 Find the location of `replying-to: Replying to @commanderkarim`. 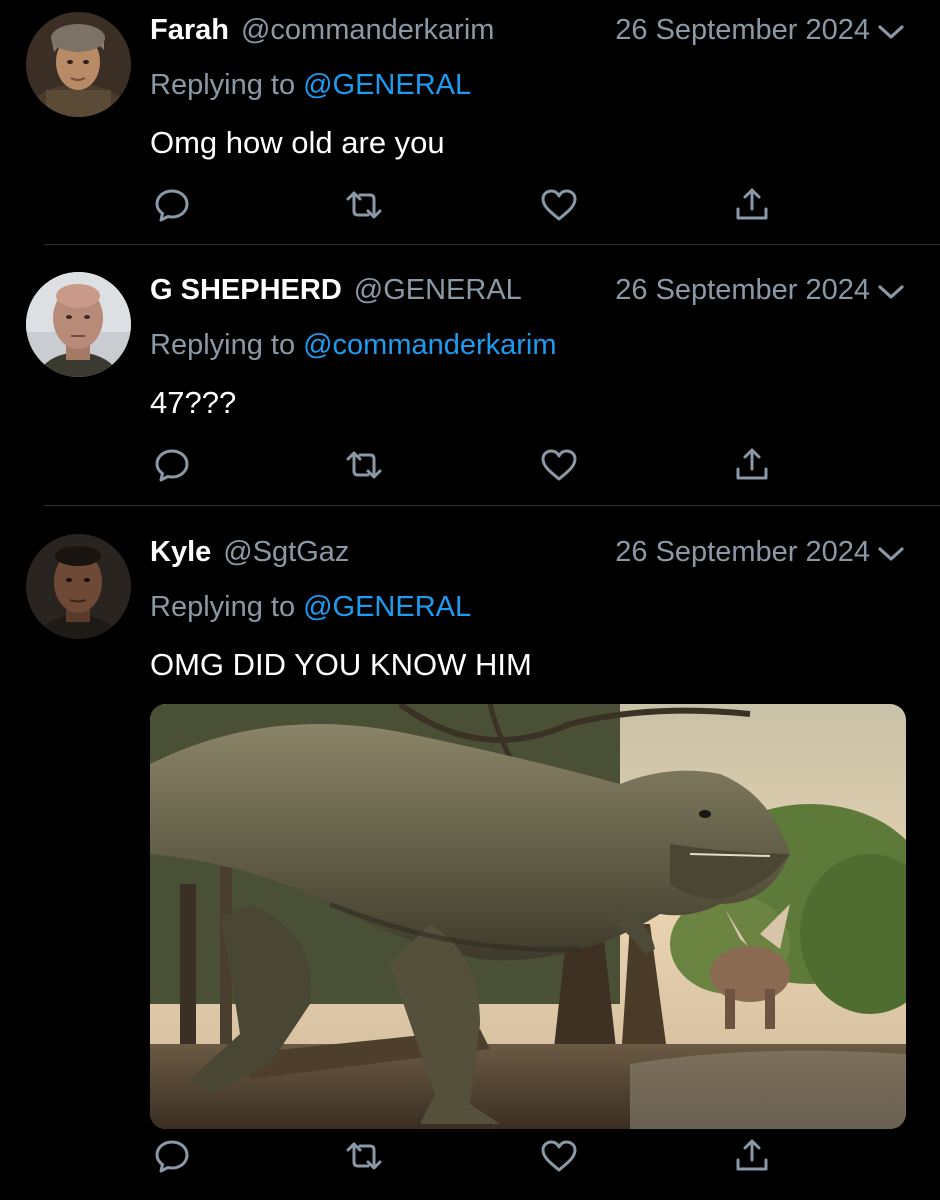

replying-to: Replying to @commanderkarim is located at coordinates (353, 345).